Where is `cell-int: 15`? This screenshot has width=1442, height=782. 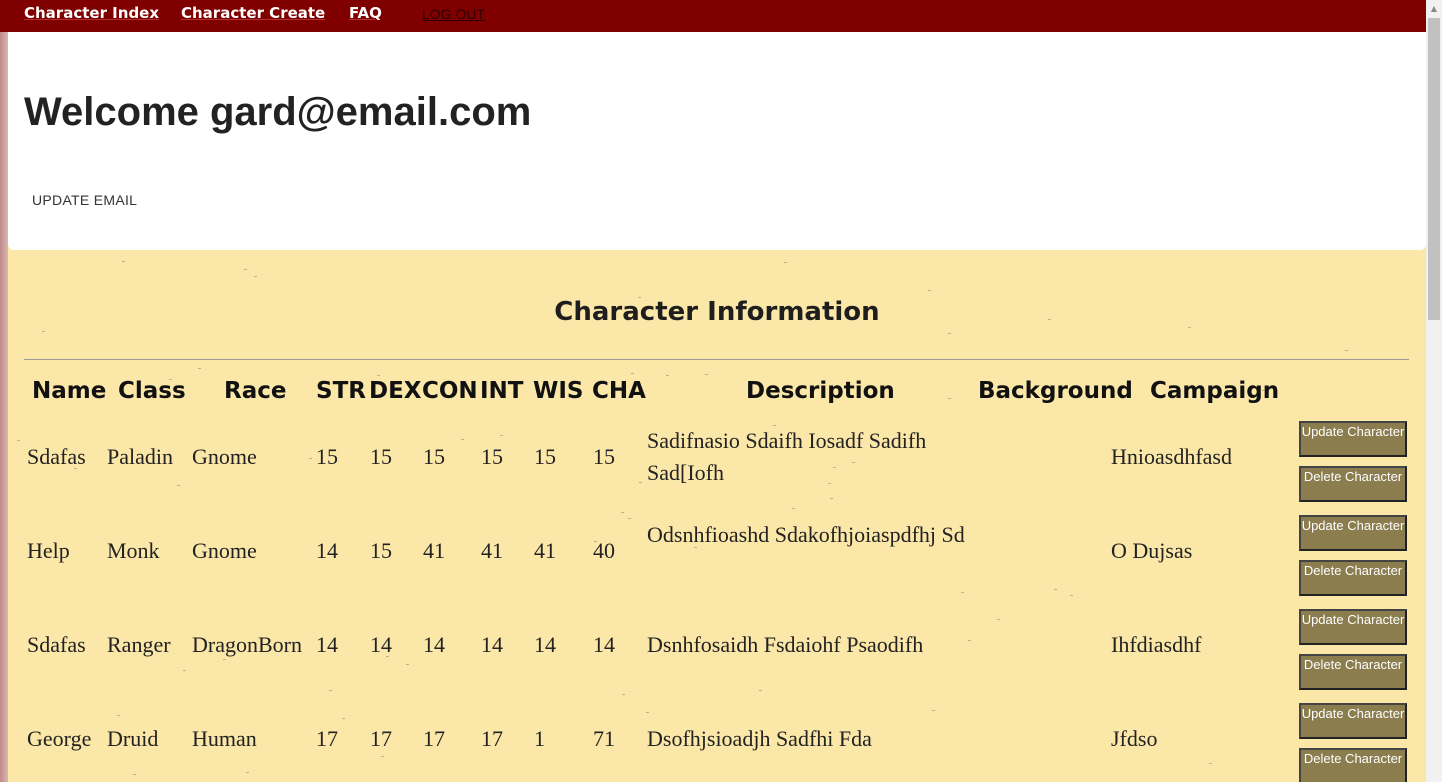 cell-int: 15 is located at coordinates (492, 456).